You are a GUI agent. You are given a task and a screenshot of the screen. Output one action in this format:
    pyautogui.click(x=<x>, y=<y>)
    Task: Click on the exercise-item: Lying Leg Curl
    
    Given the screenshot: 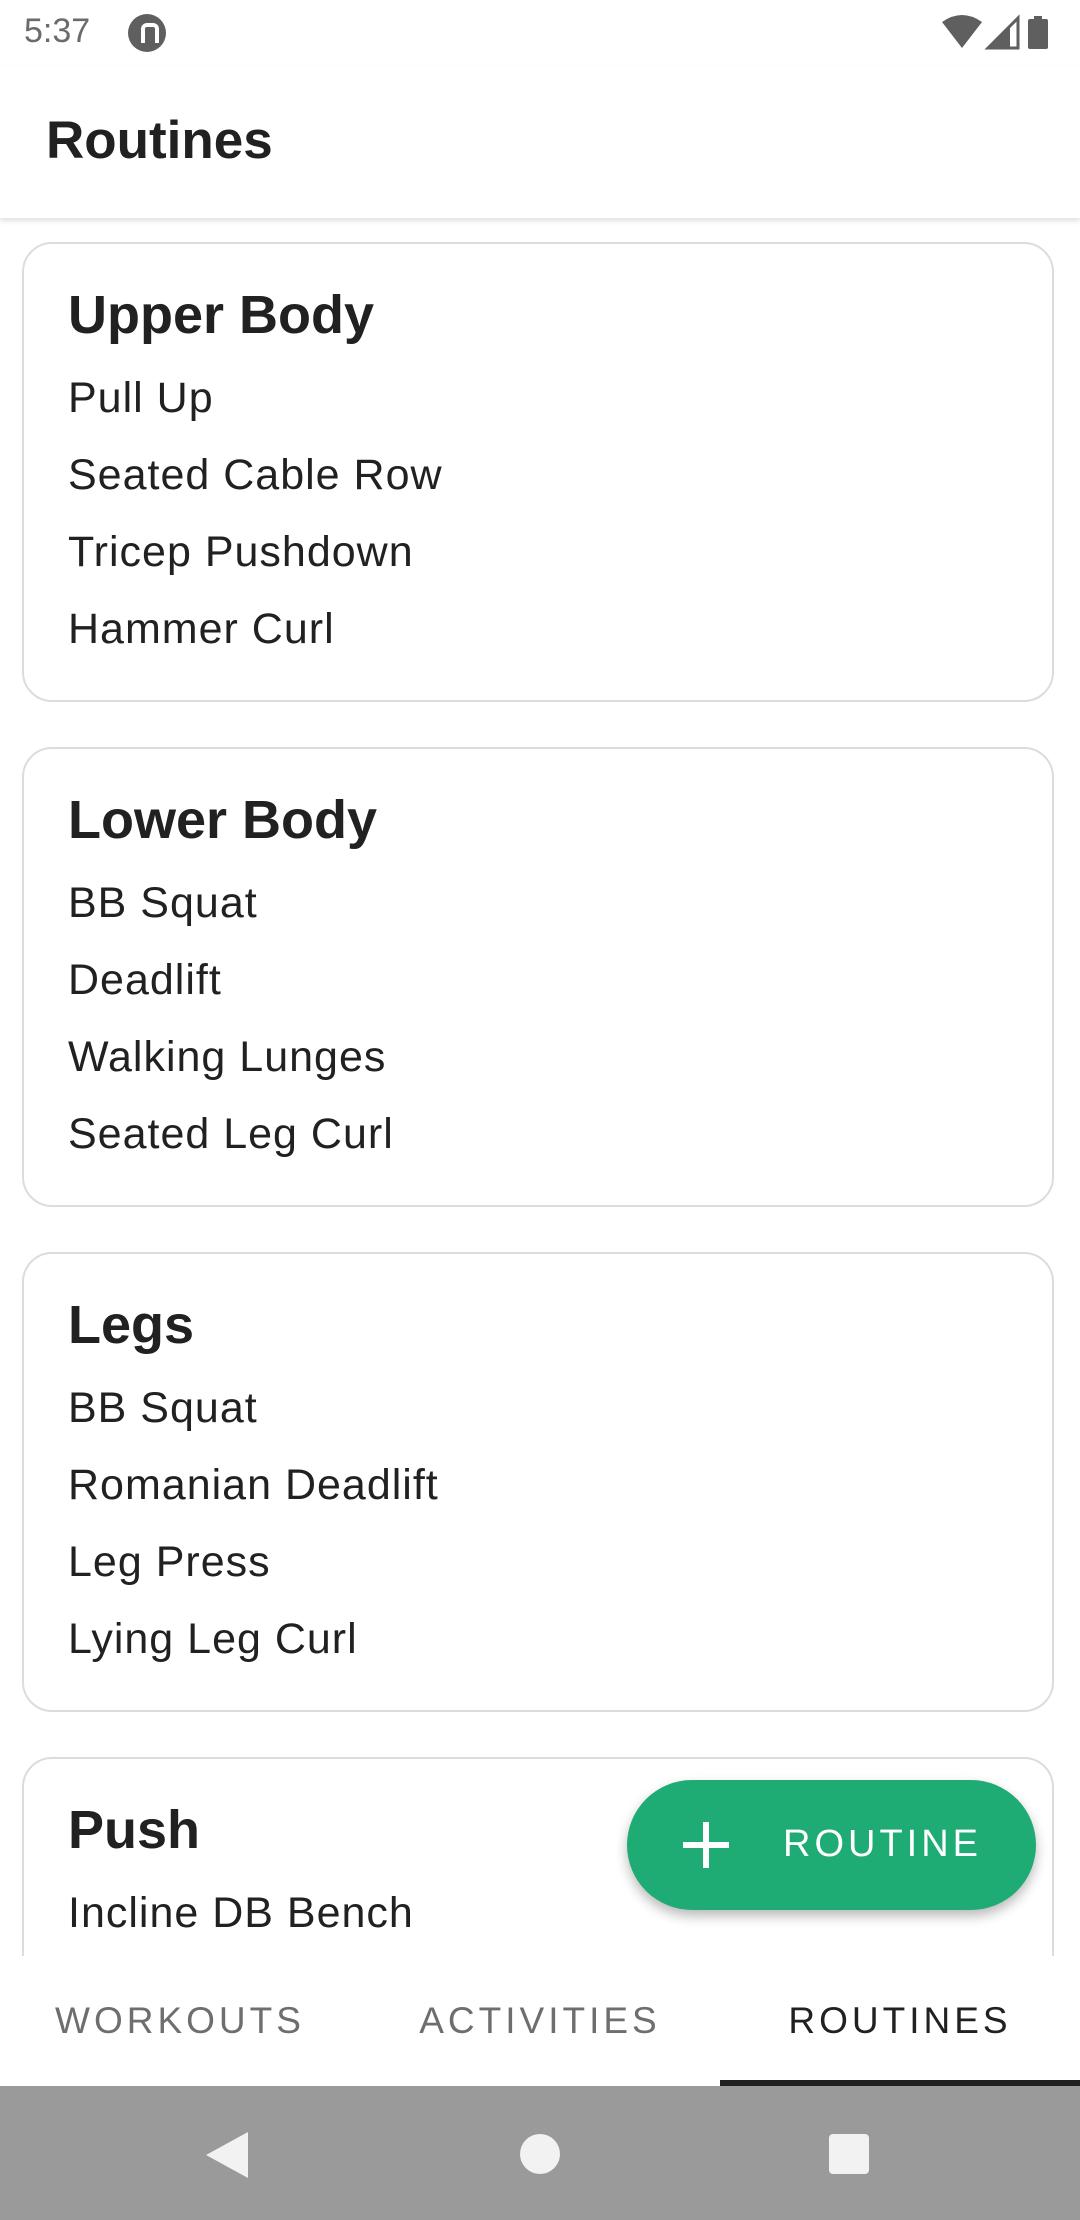 What is the action you would take?
    pyautogui.click(x=213, y=1639)
    